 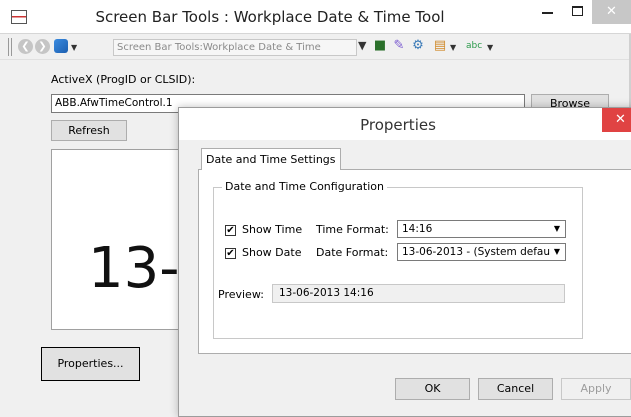 What do you see at coordinates (398, 125) in the screenshot?
I see `dialog-title: Properties` at bounding box center [398, 125].